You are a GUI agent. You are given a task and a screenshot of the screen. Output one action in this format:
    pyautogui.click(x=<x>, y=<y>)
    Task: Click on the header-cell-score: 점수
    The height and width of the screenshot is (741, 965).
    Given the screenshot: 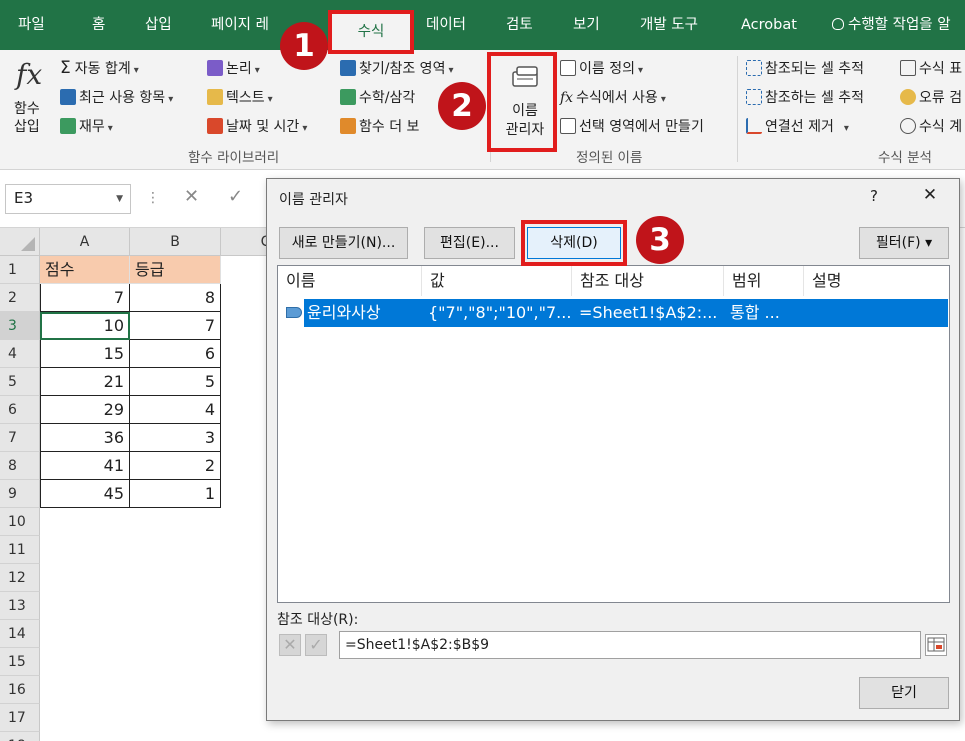 What is the action you would take?
    pyautogui.click(x=85, y=270)
    